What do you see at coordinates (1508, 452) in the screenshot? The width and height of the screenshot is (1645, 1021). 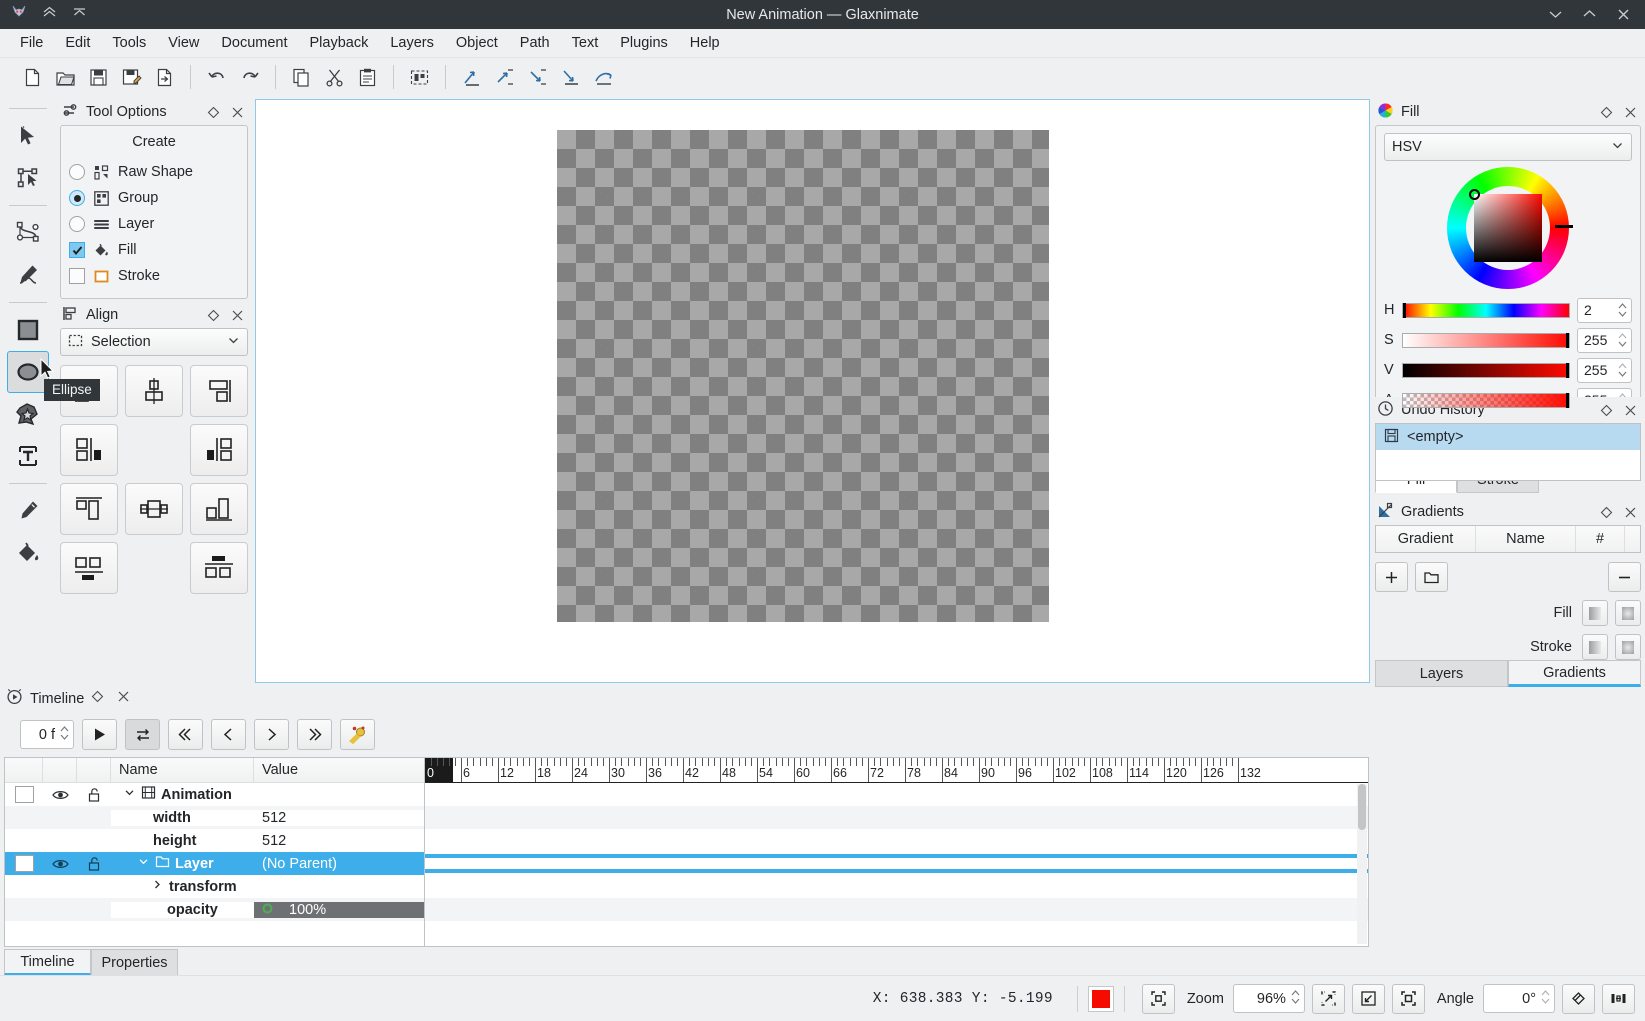 I see `undo-history-list: <empty>` at bounding box center [1508, 452].